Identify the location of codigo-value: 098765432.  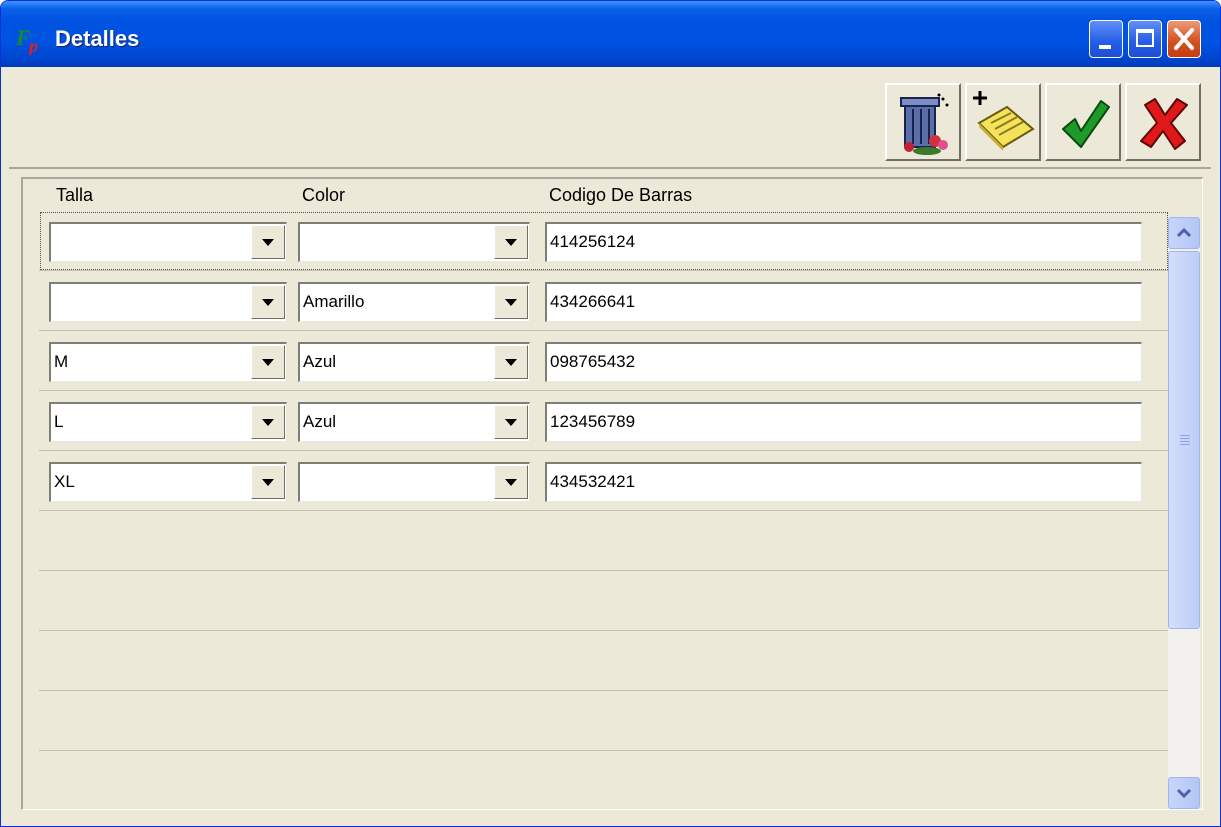
(593, 361).